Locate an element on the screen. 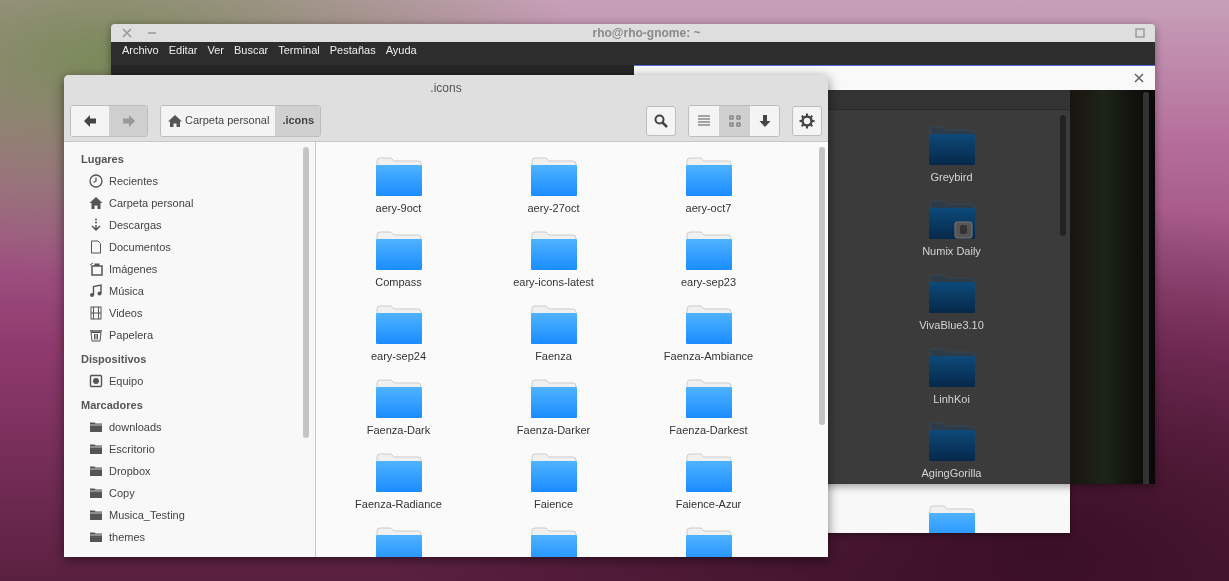 The height and width of the screenshot is (581, 1229). search-icon is located at coordinates (661, 120).